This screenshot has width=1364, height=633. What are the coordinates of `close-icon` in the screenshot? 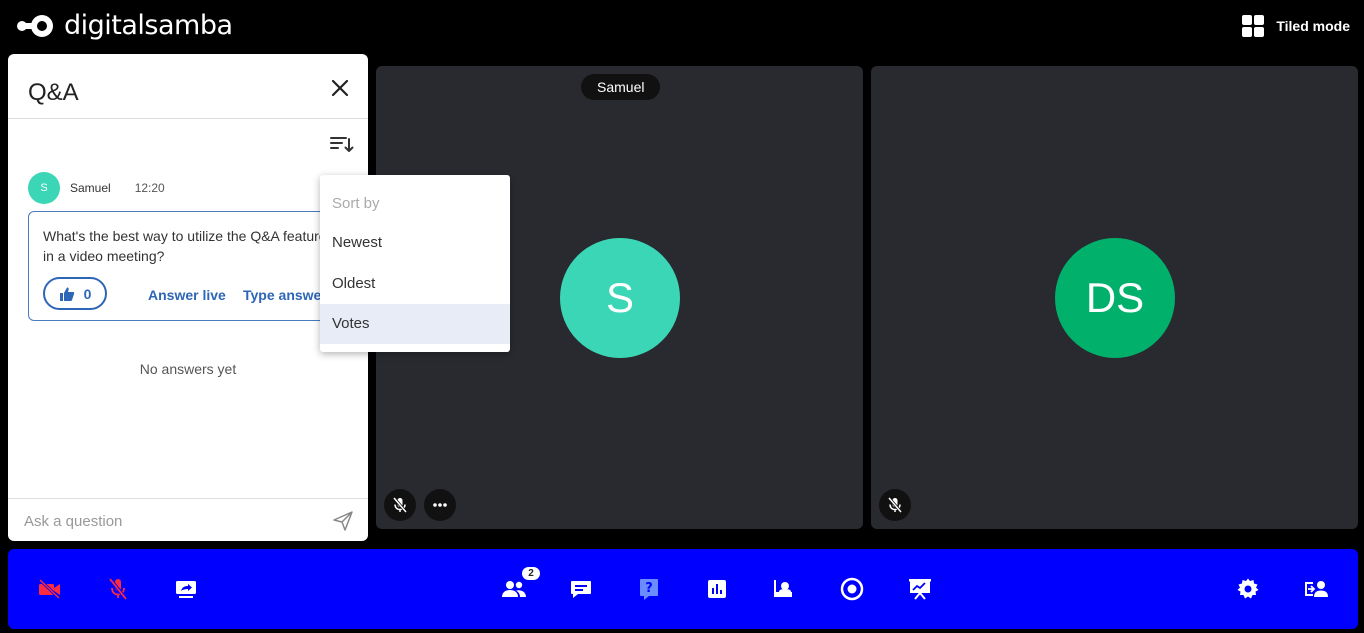 It's located at (340, 88).